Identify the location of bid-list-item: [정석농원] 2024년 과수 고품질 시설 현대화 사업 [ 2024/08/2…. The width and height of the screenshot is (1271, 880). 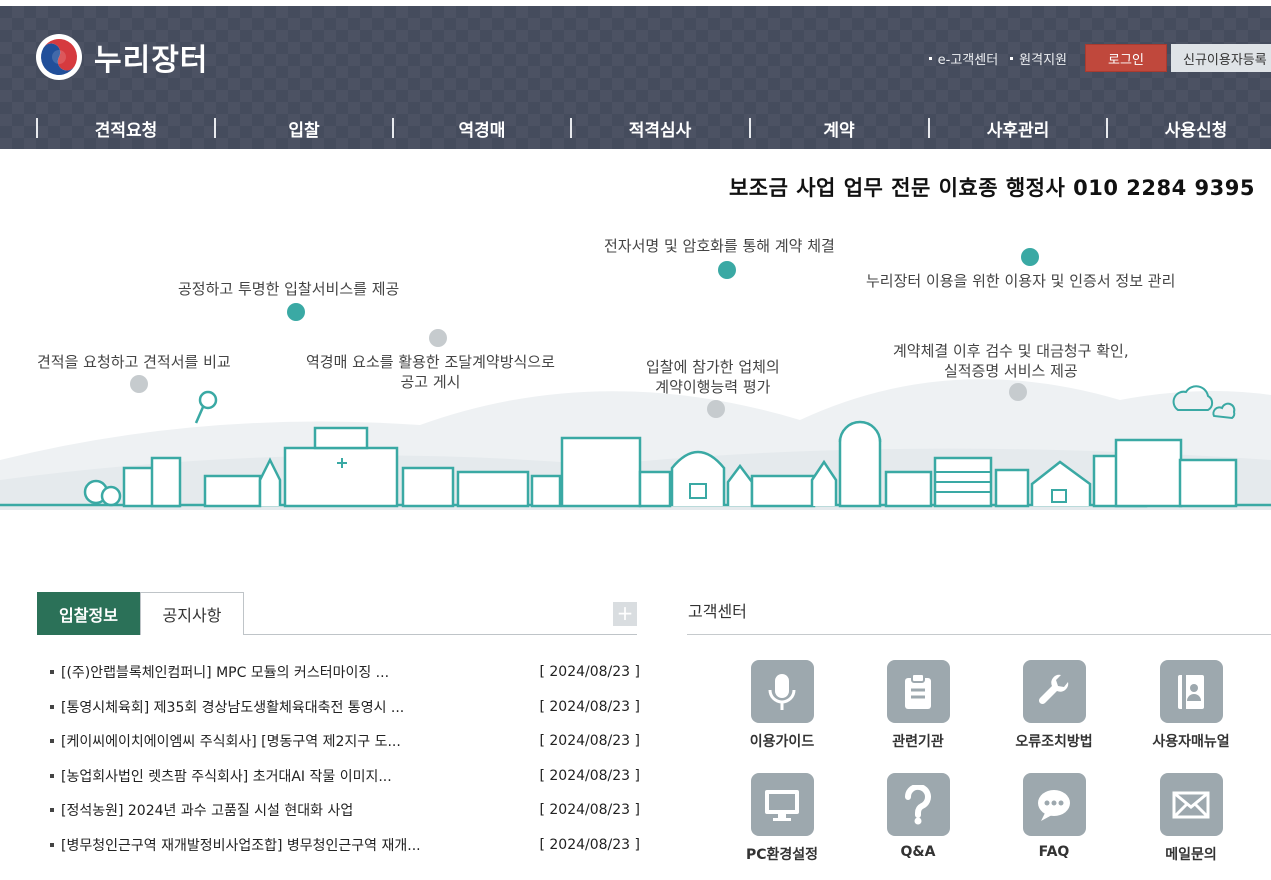
(345, 810).